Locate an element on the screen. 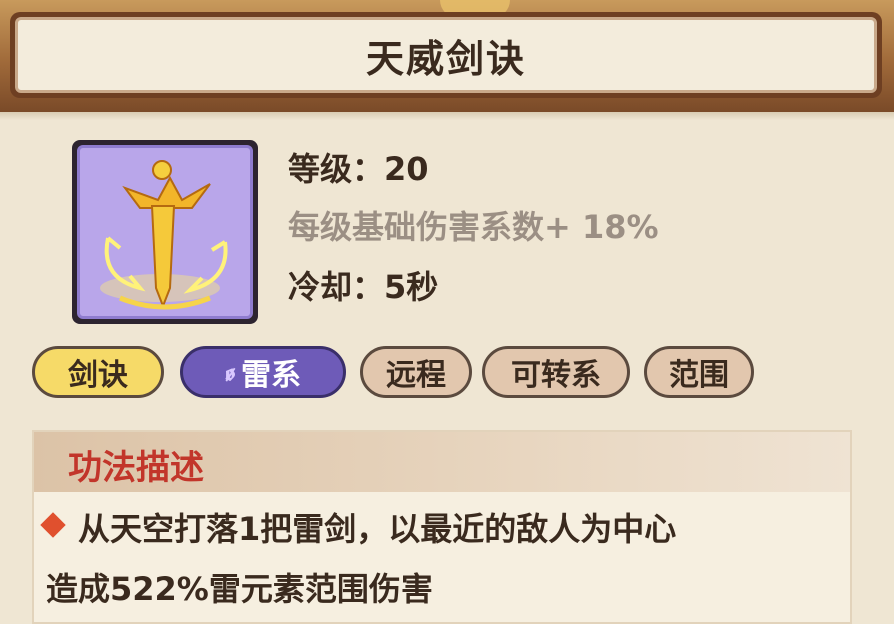 The height and width of the screenshot is (624, 894). thunder-sword-icon is located at coordinates (165, 232).